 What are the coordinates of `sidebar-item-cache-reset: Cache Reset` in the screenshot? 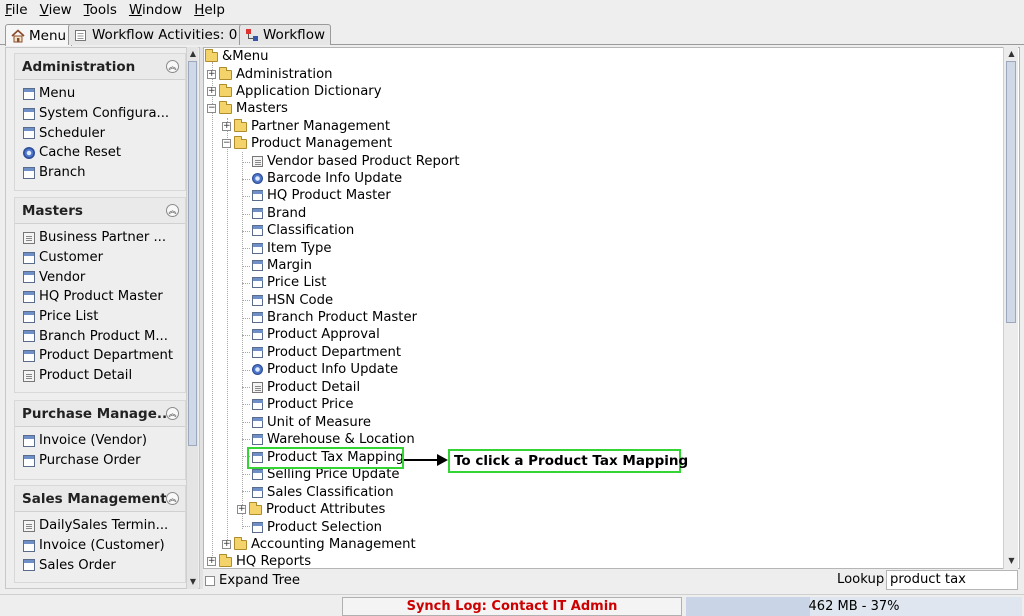 It's located at (100, 153).